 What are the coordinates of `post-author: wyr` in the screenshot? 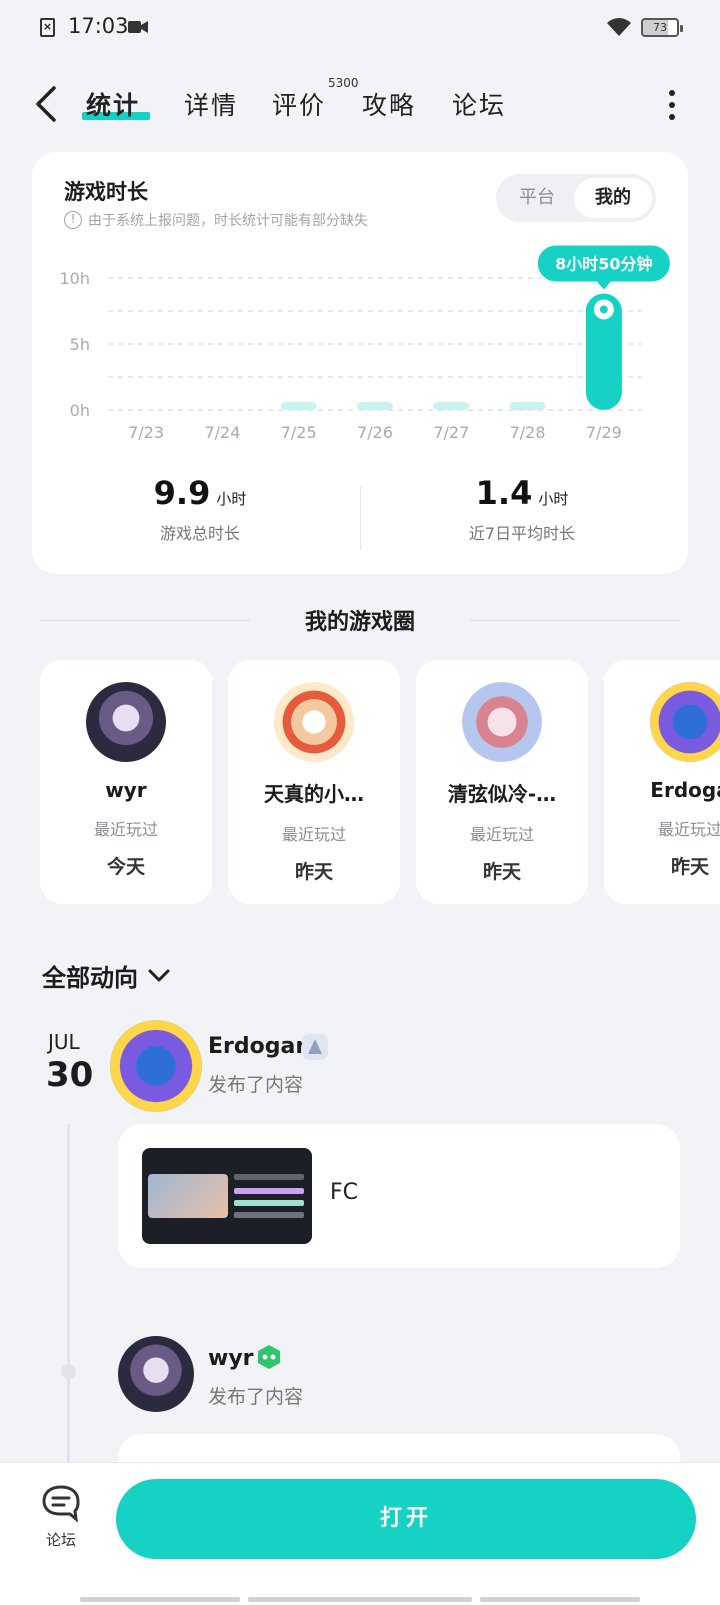 It's located at (231, 1358).